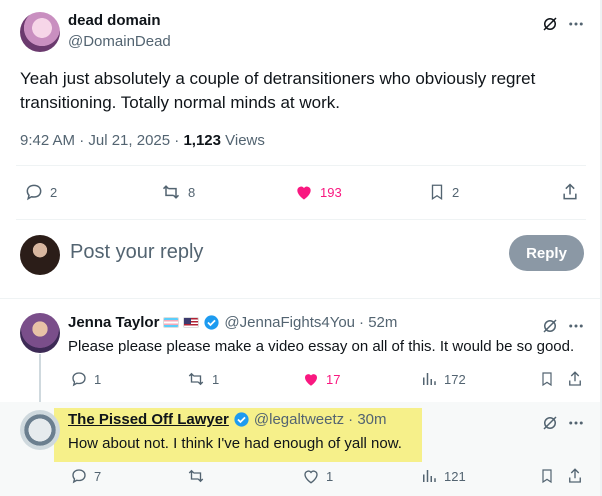 This screenshot has width=602, height=496. Describe the element at coordinates (40, 32) in the screenshot. I see `author-avatar` at that location.